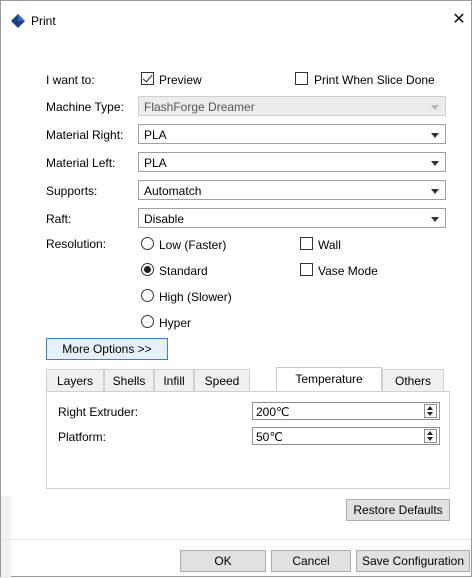 The image size is (472, 578). I want to click on ok-button: OK, so click(223, 561).